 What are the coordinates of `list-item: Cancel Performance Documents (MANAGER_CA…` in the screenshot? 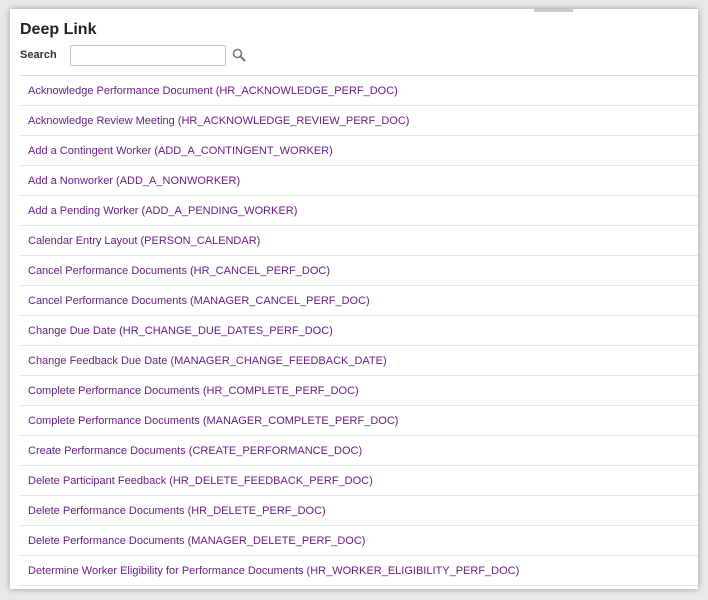 It's located at (359, 301).